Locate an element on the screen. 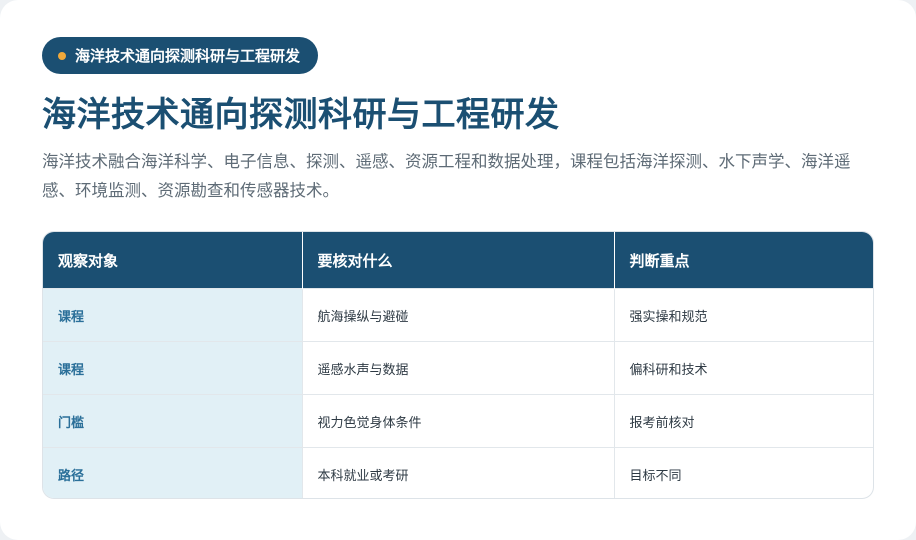 The height and width of the screenshot is (540, 916). table-cell-check: 遥感水声与数据 is located at coordinates (458, 368).